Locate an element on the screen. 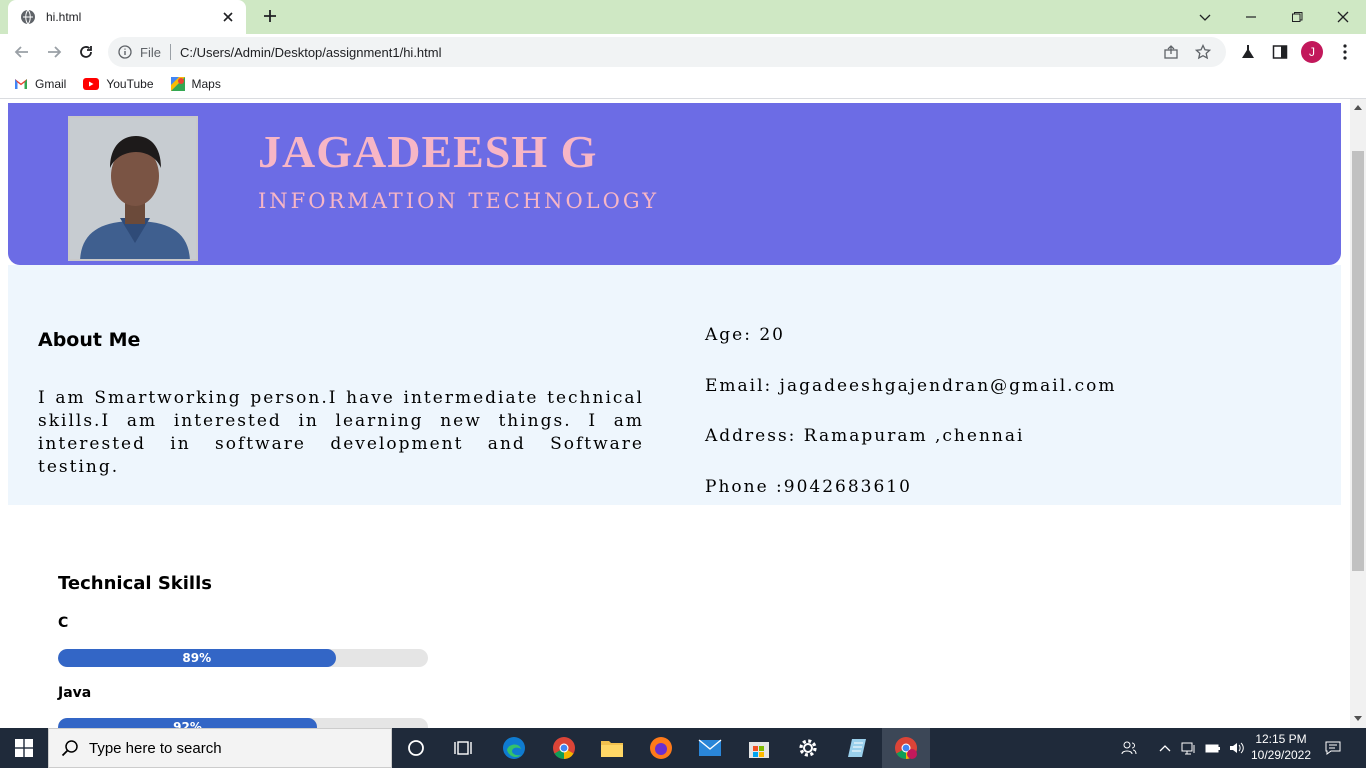  clock-date: 10/29/2022 is located at coordinates (1281, 755).